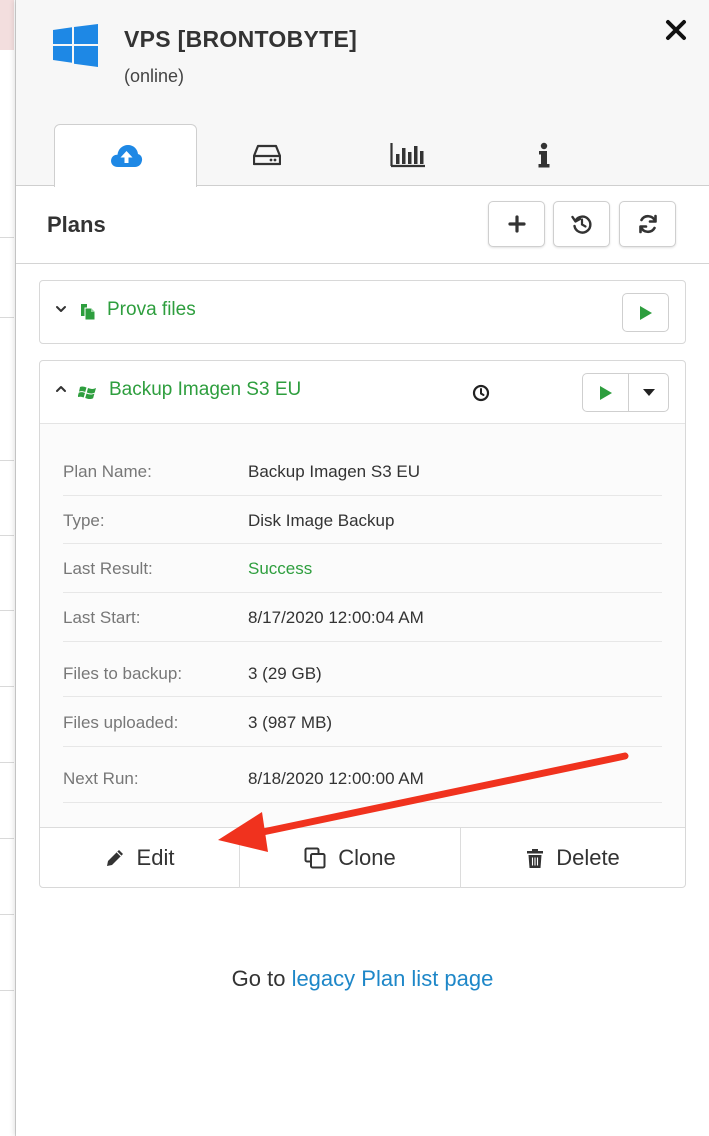  Describe the element at coordinates (88, 312) in the screenshot. I see `files-icon` at that location.